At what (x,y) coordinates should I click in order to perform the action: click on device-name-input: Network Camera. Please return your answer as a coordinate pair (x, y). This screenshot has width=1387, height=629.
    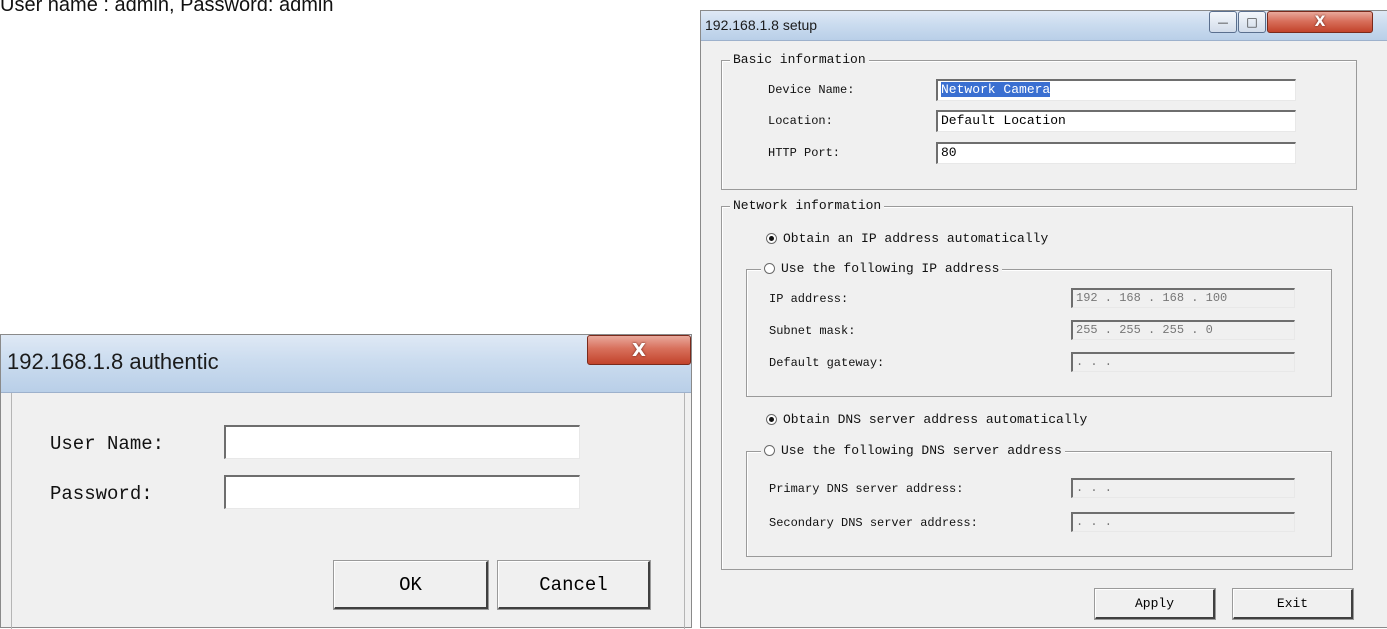
    Looking at the image, I should click on (1116, 90).